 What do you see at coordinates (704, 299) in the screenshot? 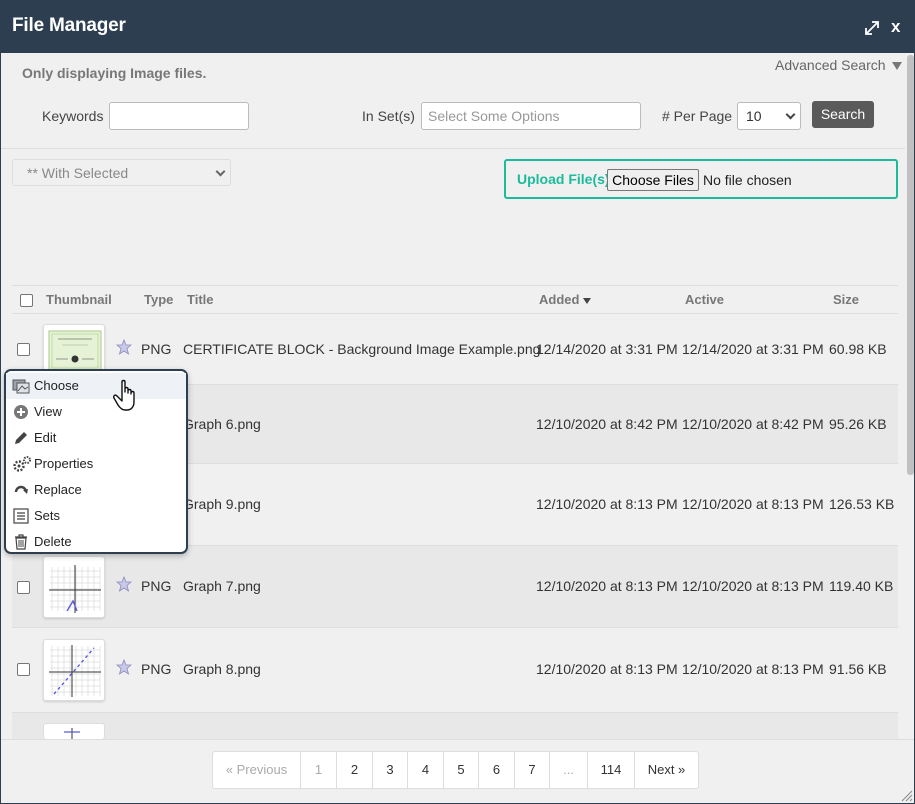
I see `header-active: Active` at bounding box center [704, 299].